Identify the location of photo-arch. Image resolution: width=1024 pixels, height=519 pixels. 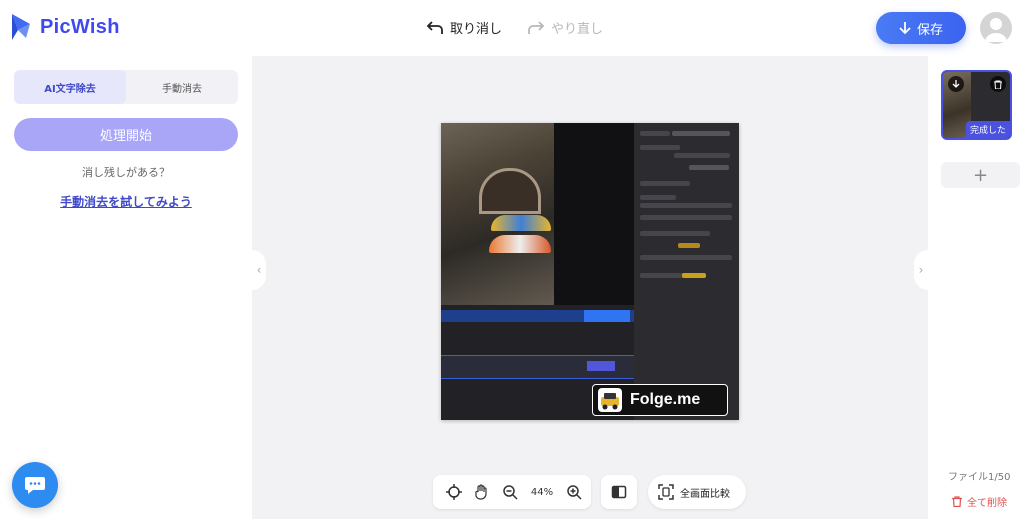
(510, 191).